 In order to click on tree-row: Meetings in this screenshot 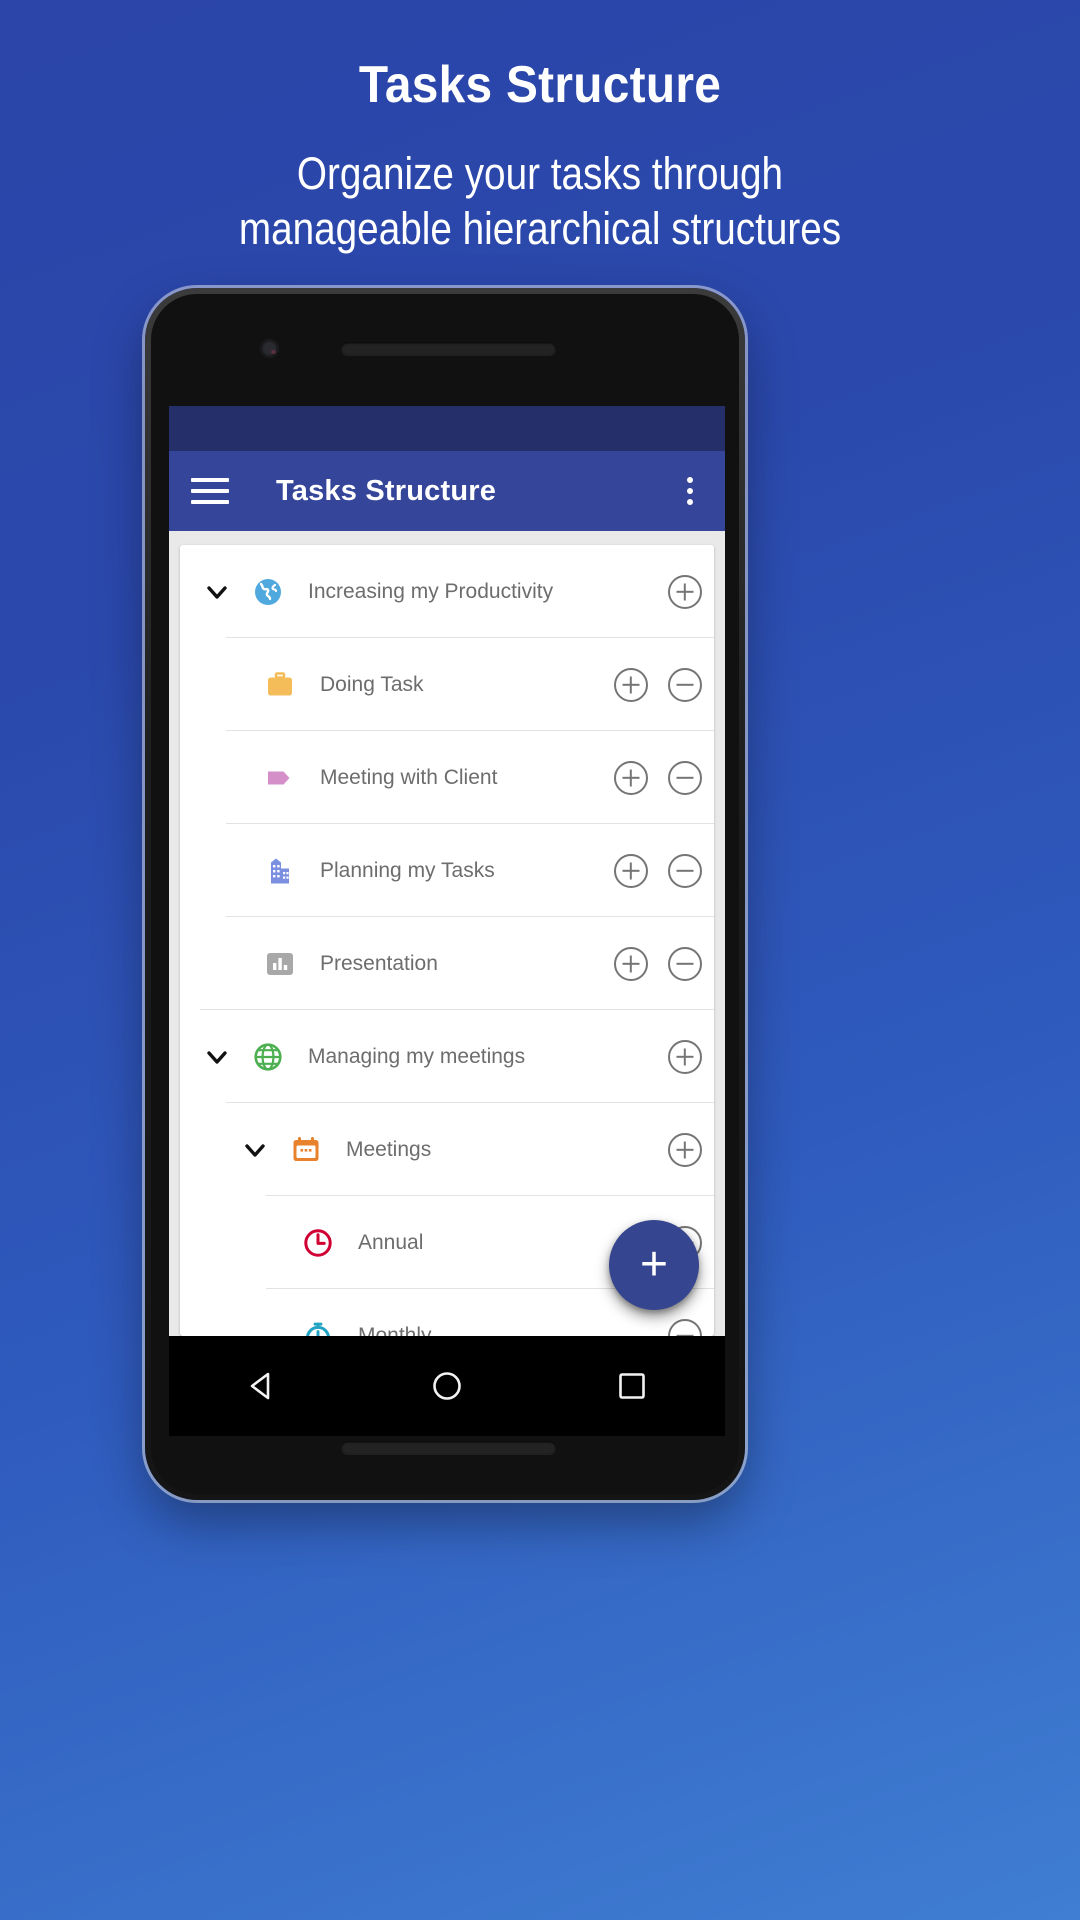, I will do `click(447, 1149)`.